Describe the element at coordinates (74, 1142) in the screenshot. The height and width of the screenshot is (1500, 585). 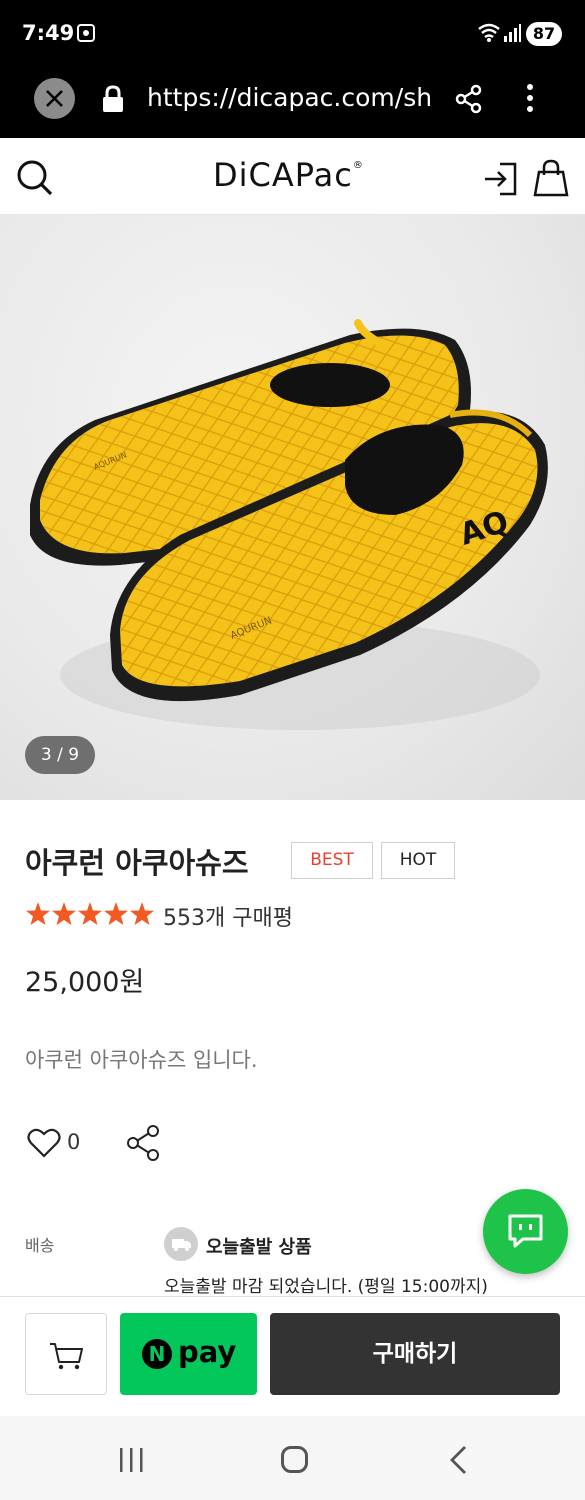
I see `like-count: 0` at that location.